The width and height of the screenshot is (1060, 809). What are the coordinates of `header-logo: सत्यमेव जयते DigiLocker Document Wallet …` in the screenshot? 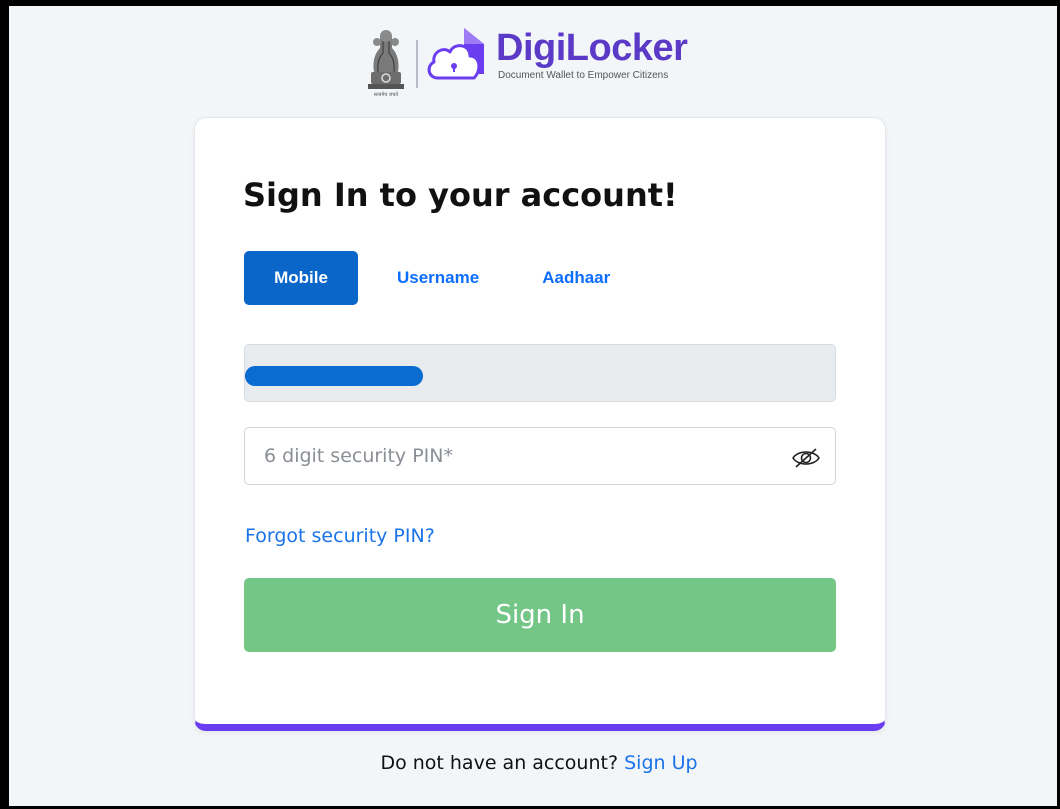 It's located at (525, 62).